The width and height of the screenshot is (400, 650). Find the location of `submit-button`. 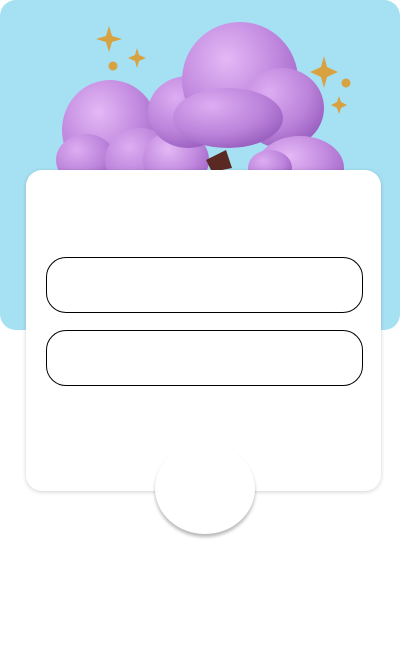

submit-button is located at coordinates (205, 488).